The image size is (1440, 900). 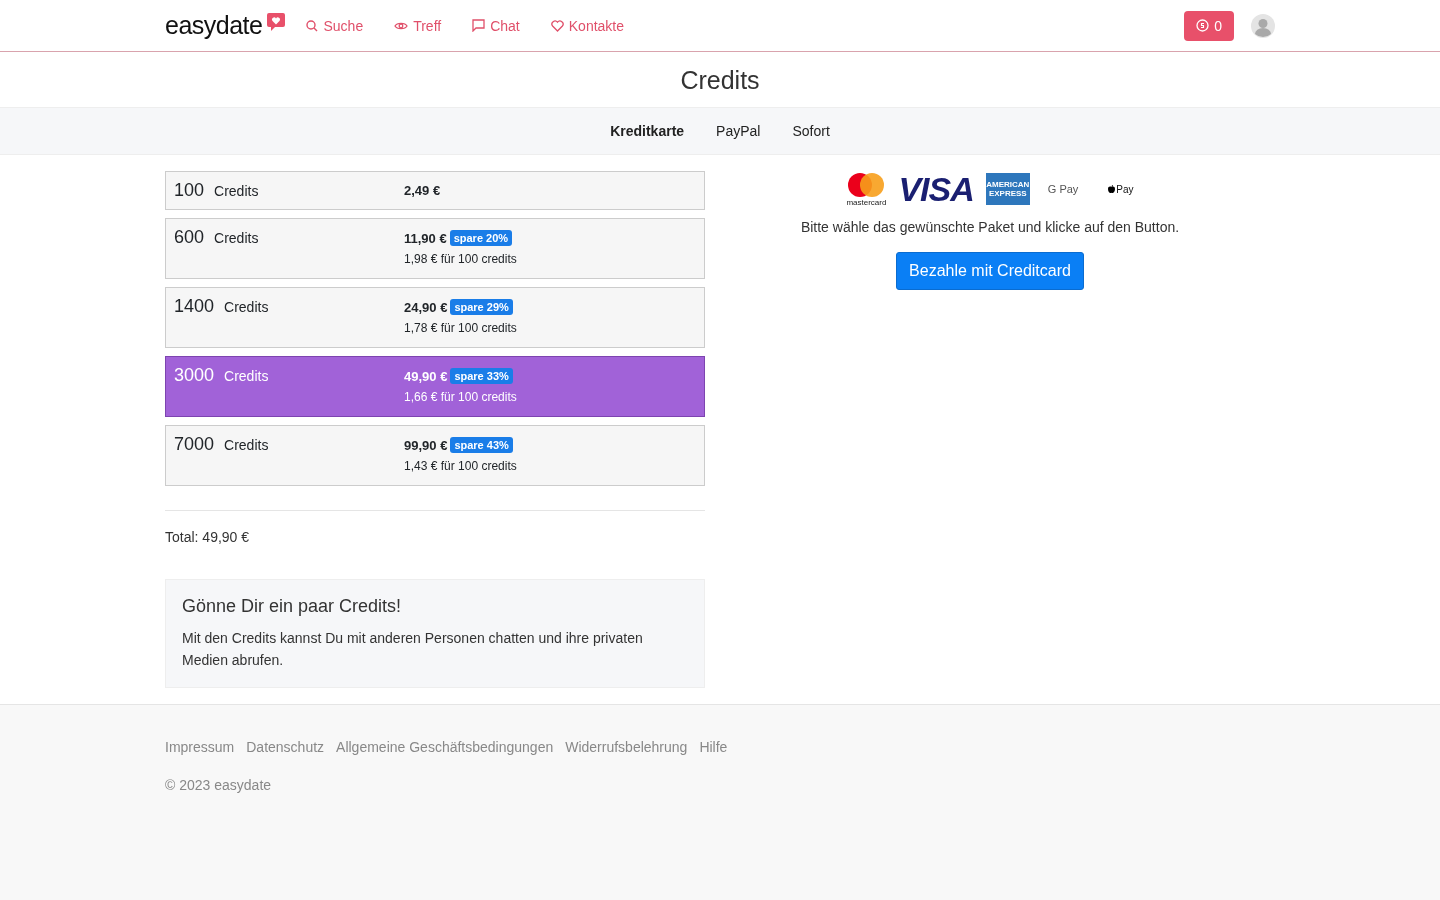 What do you see at coordinates (720, 80) in the screenshot?
I see `page-title: Credits` at bounding box center [720, 80].